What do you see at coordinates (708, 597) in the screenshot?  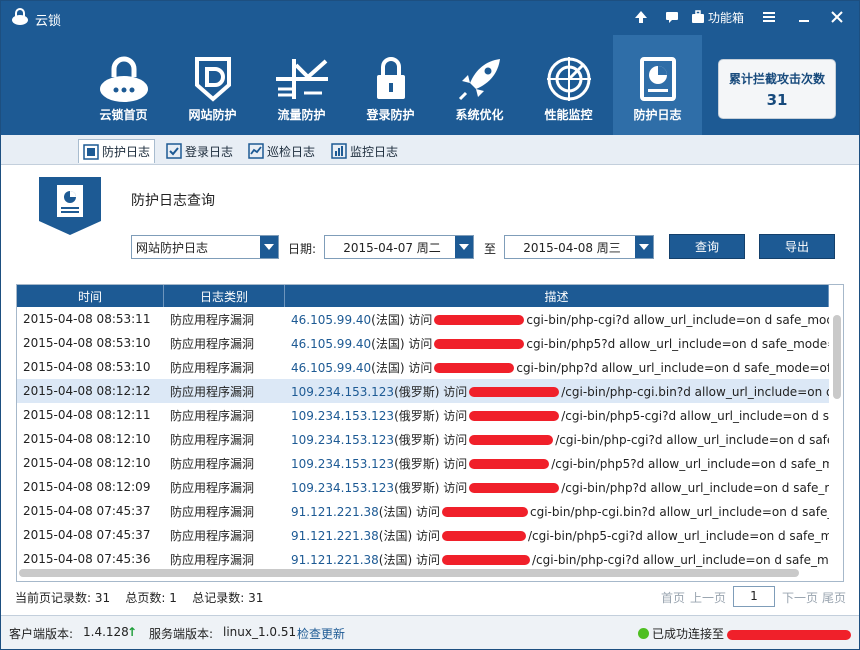 I see `prev-page-link: 上一页` at bounding box center [708, 597].